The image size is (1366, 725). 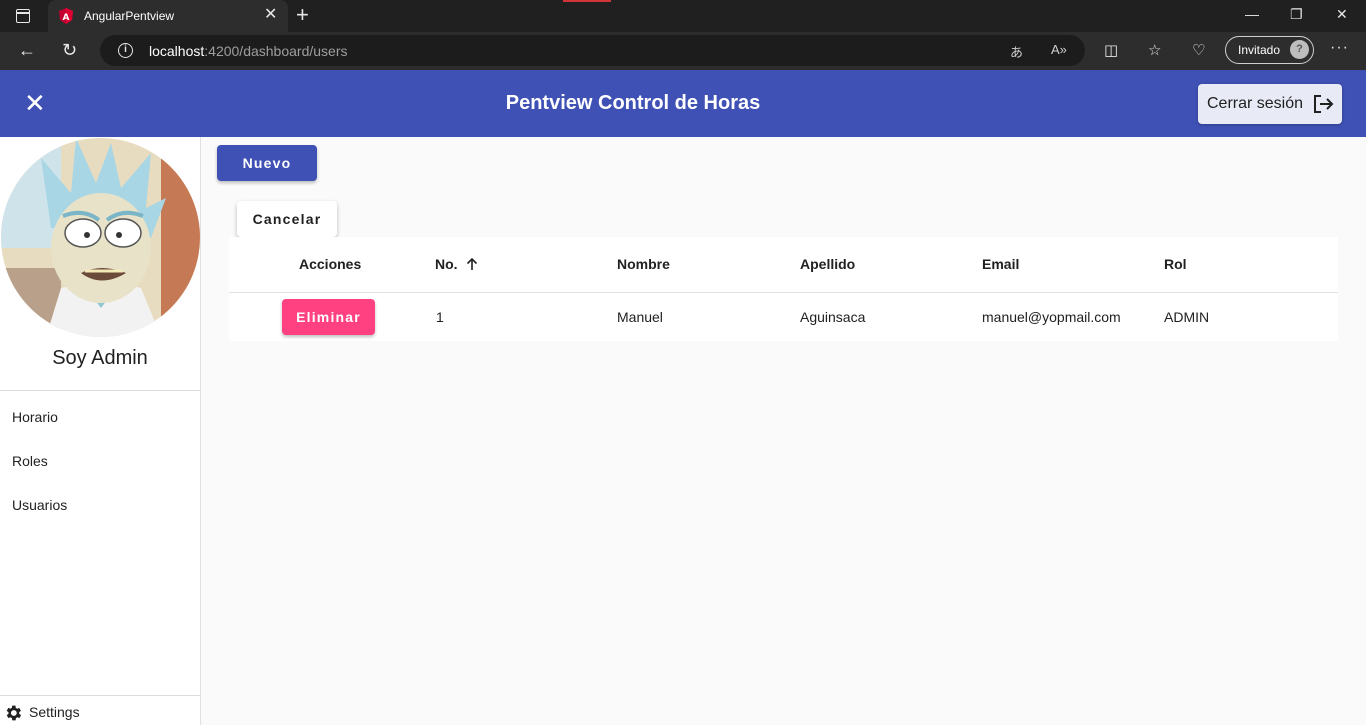 What do you see at coordinates (1259, 50) in the screenshot?
I see `profile-label: Invitado` at bounding box center [1259, 50].